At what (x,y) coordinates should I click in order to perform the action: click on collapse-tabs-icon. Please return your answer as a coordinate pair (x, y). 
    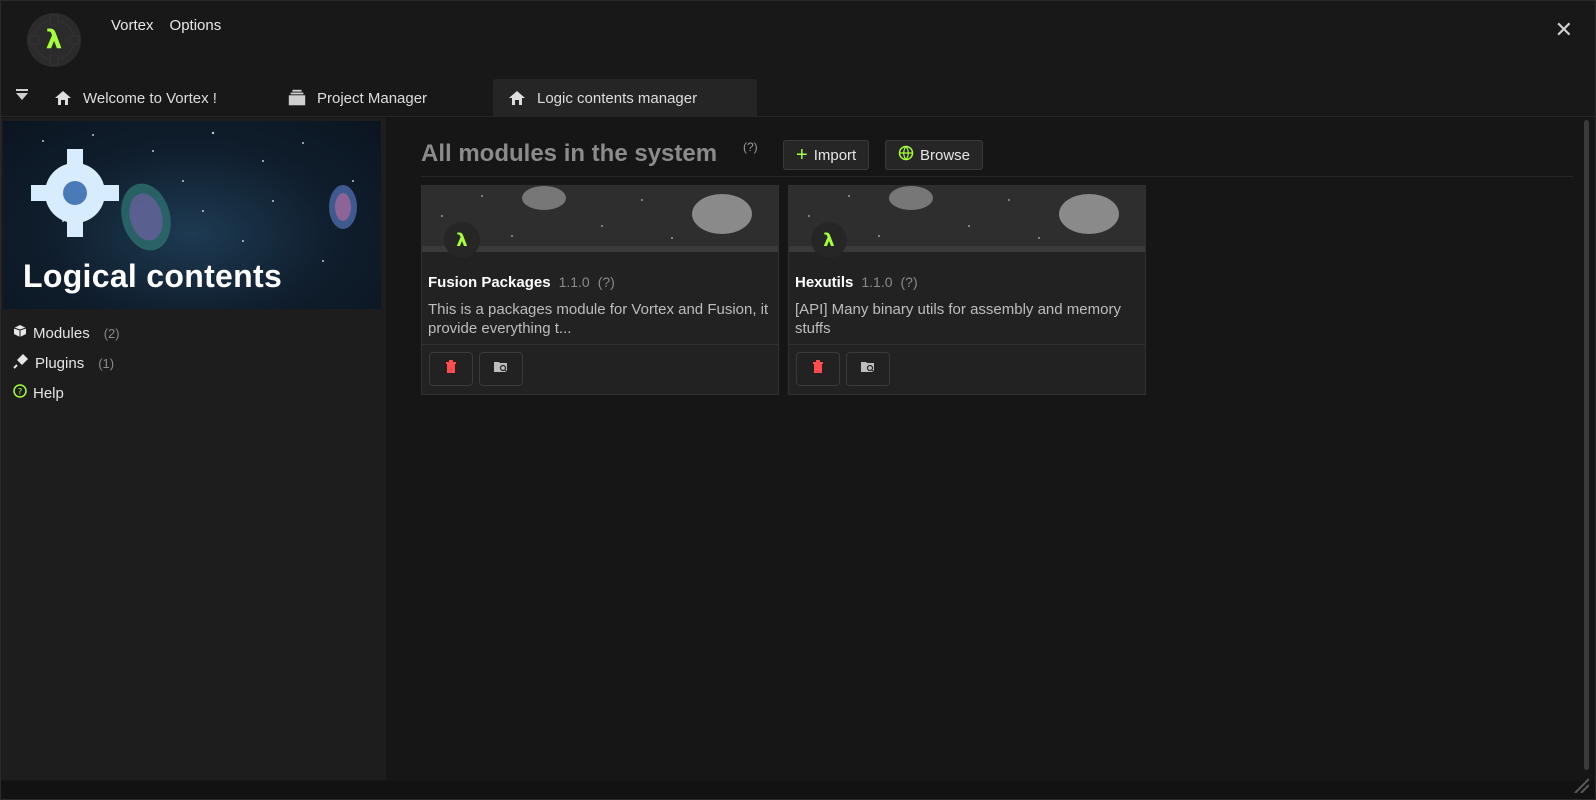
    Looking at the image, I should click on (23, 96).